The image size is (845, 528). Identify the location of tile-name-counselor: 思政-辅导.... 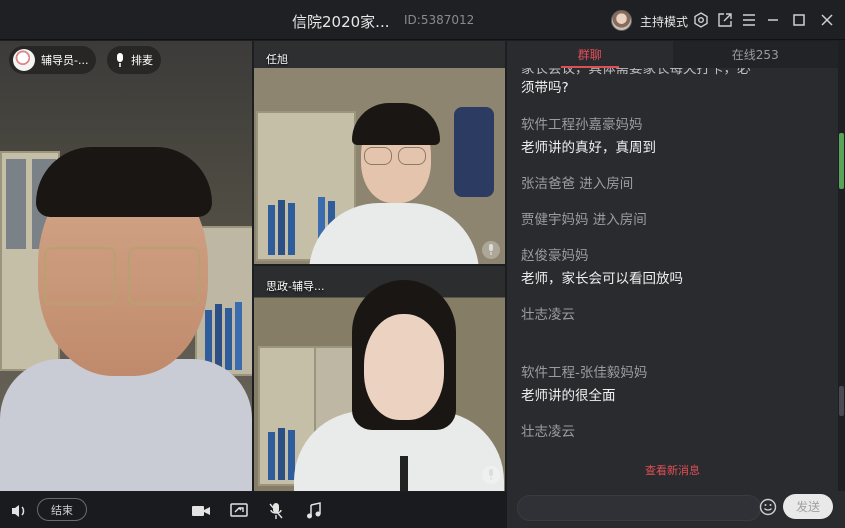
(295, 286).